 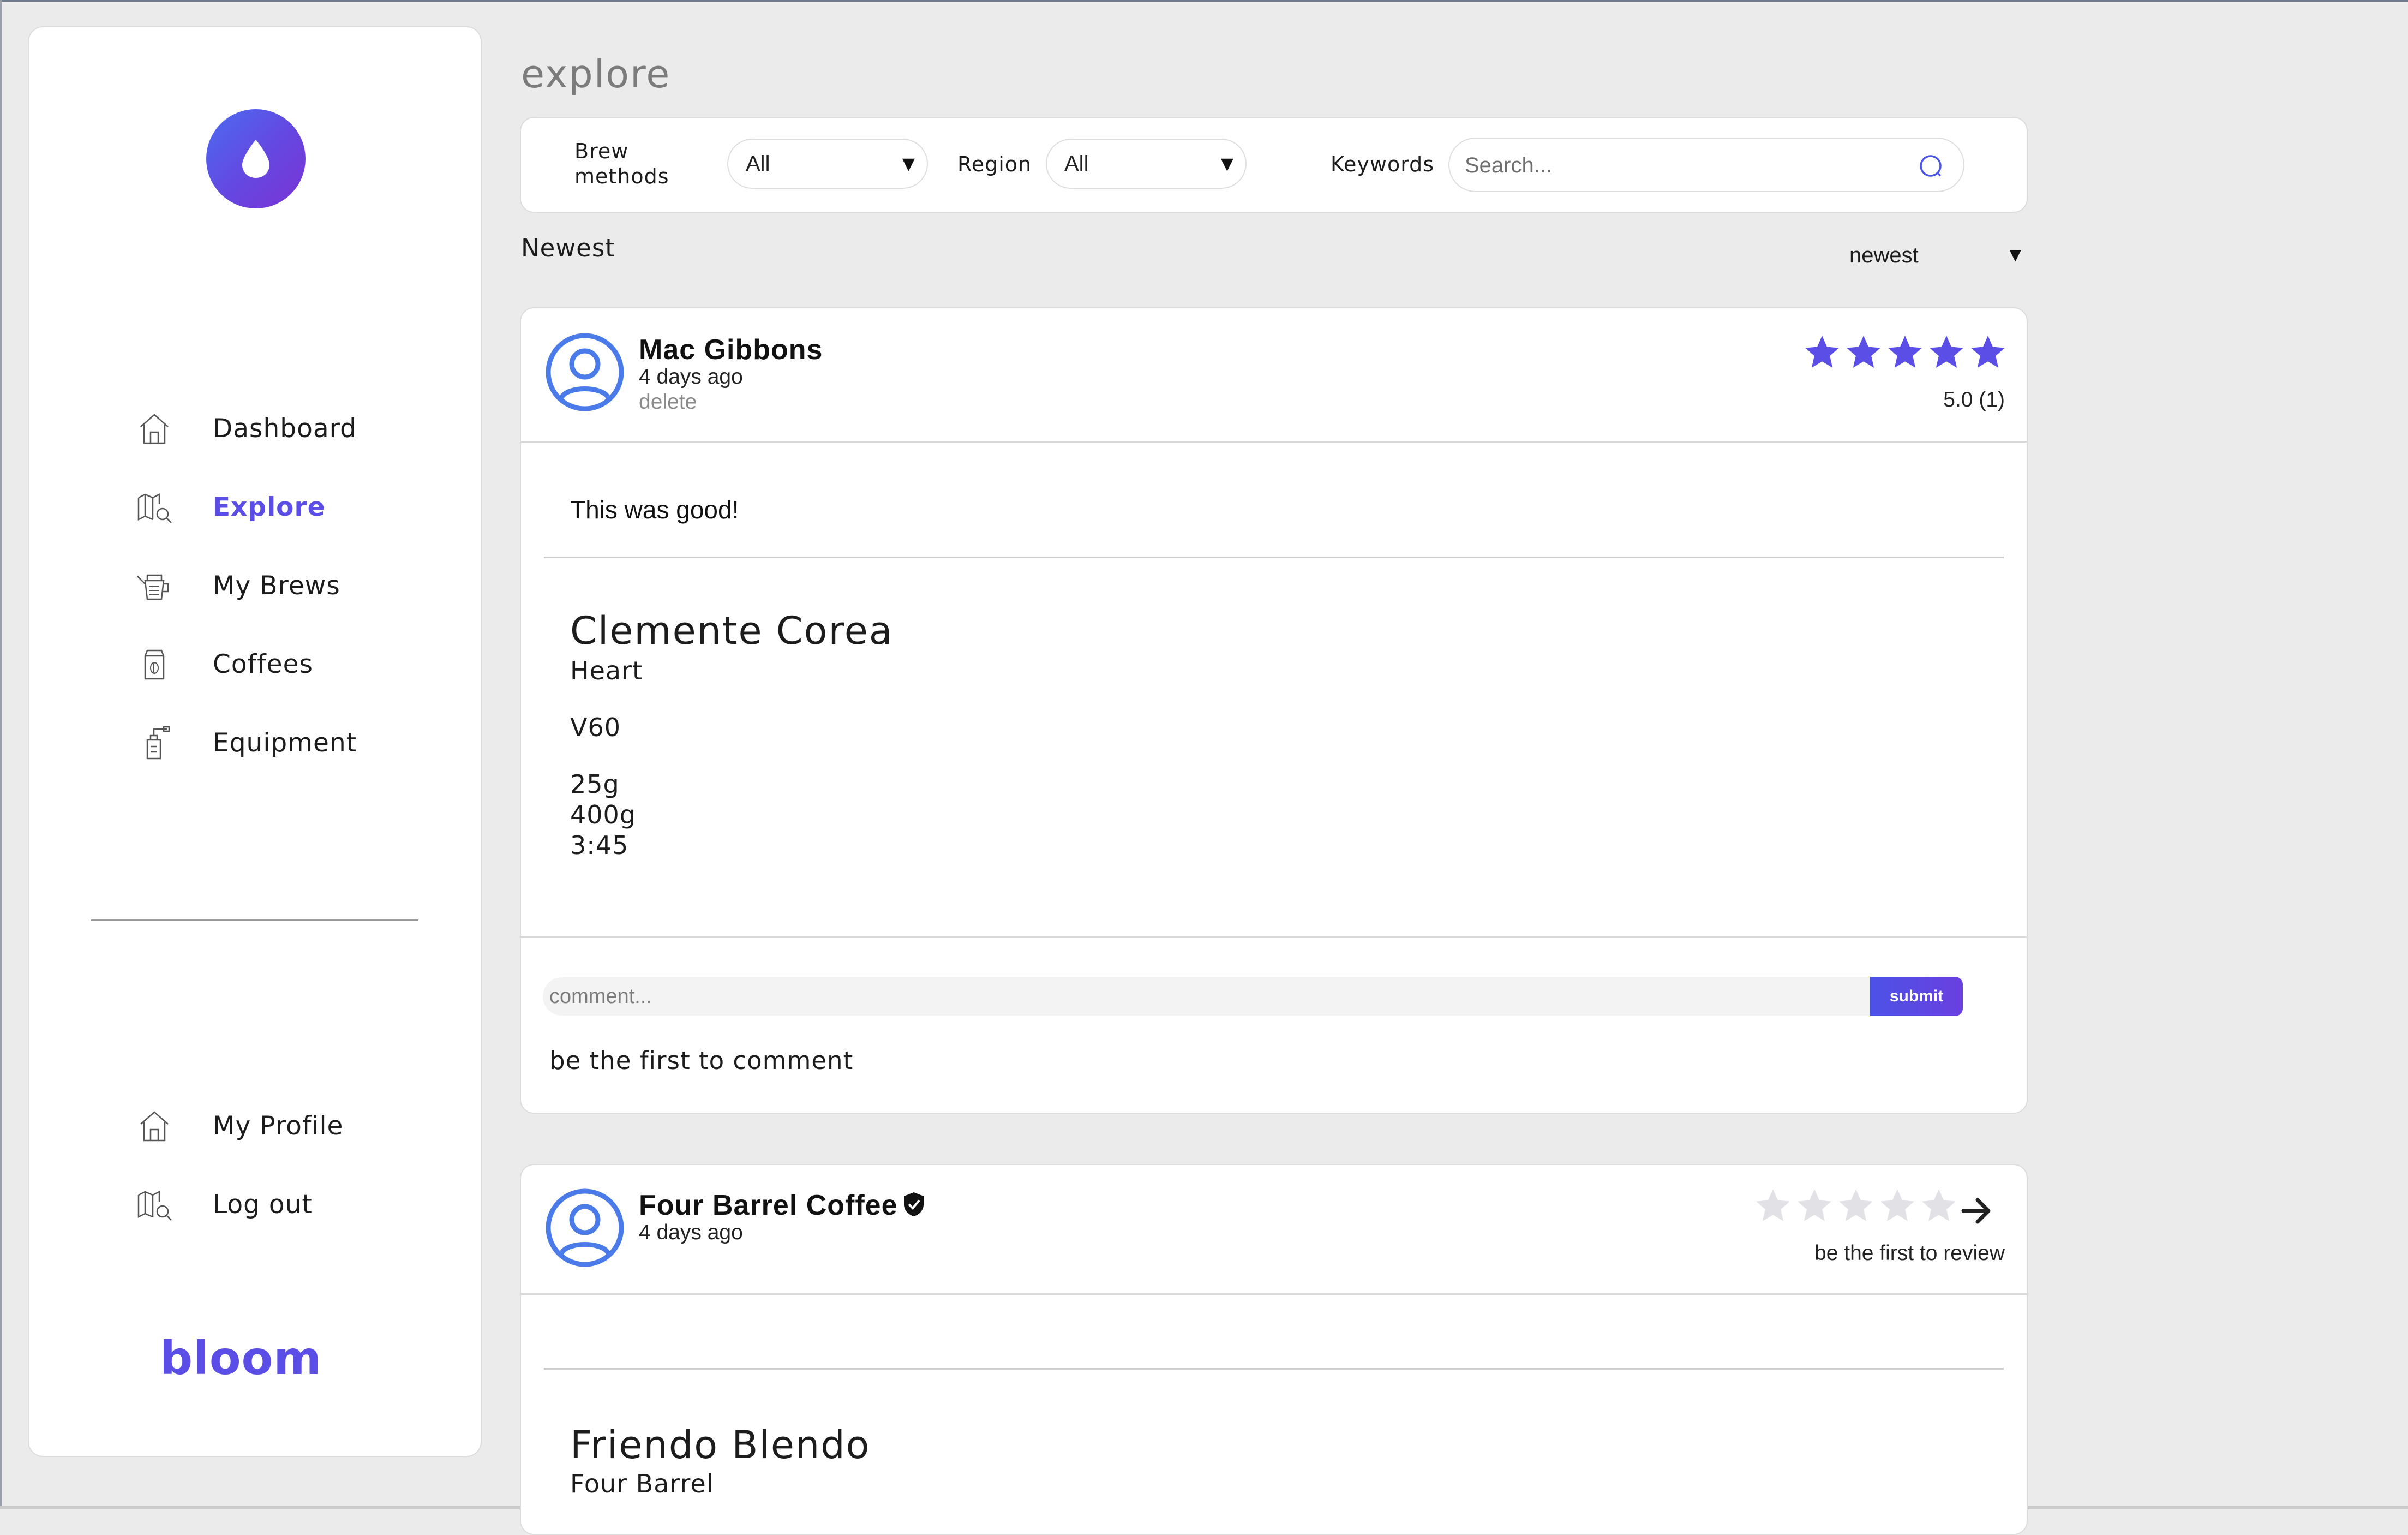 What do you see at coordinates (642, 1484) in the screenshot?
I see `roaster-name: Four Barrel` at bounding box center [642, 1484].